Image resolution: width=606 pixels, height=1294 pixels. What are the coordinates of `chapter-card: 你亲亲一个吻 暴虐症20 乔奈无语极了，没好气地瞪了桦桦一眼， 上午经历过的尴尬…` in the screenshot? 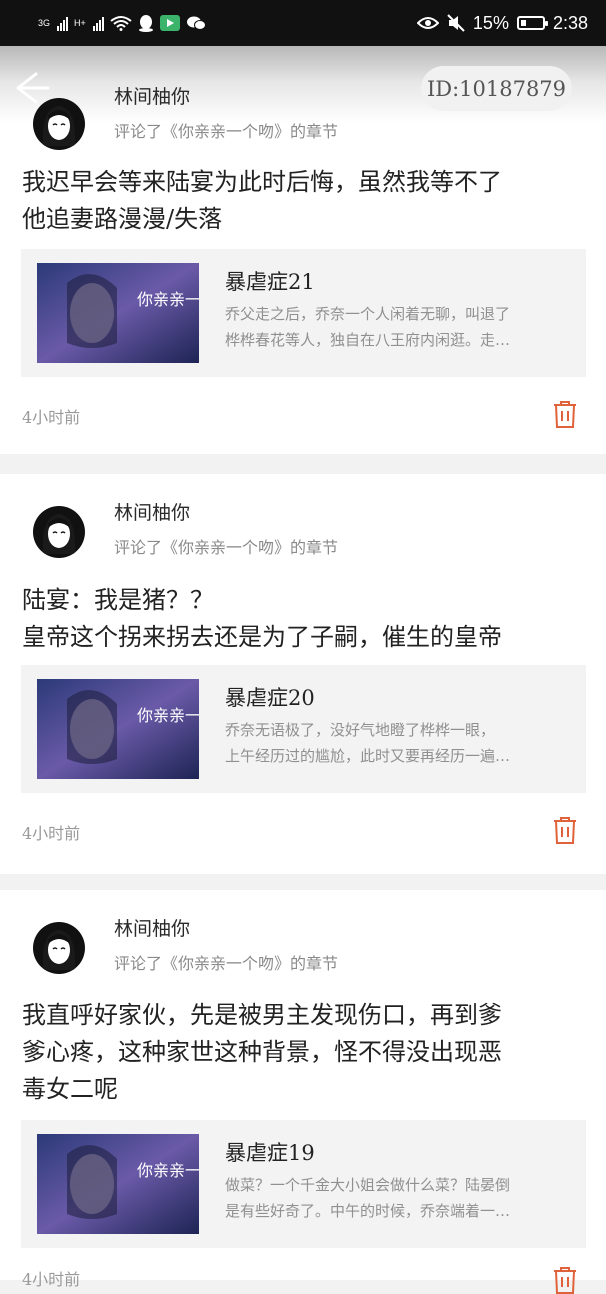 It's located at (303, 729).